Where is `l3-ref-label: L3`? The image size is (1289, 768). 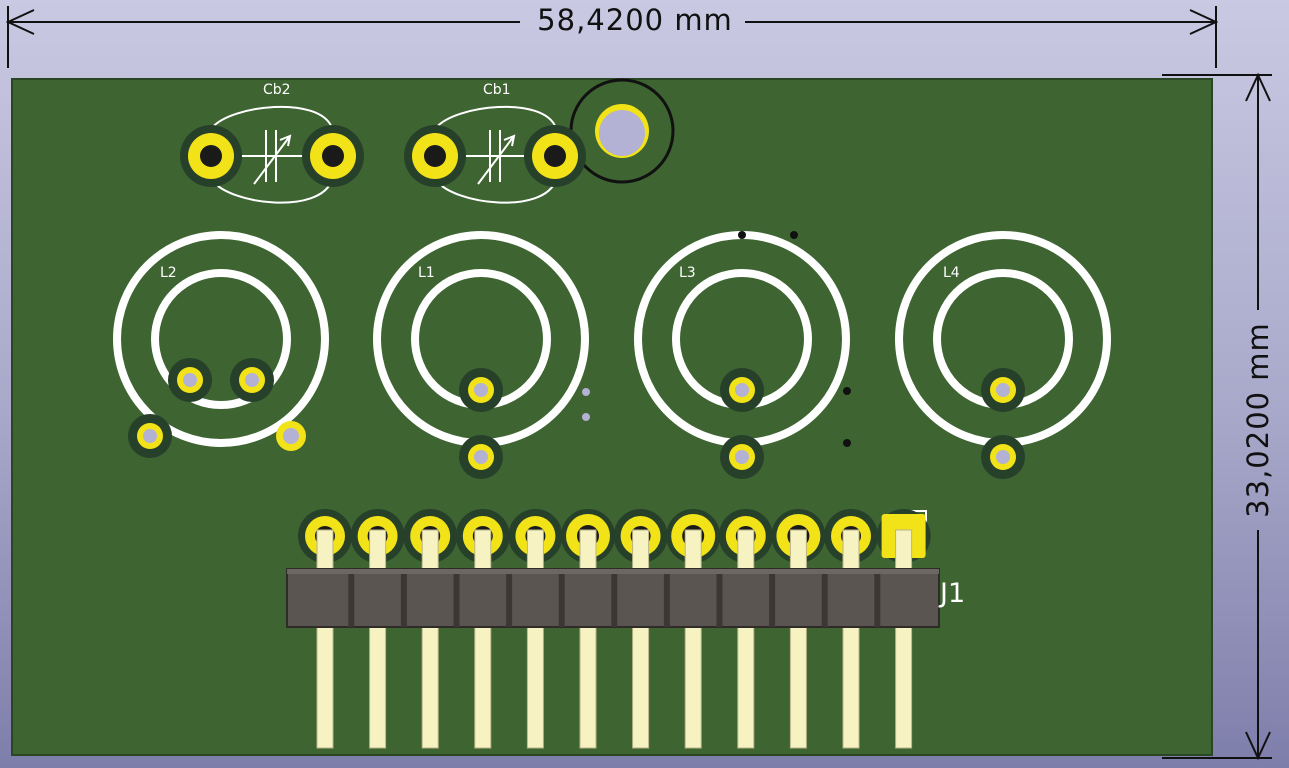 l3-ref-label: L3 is located at coordinates (687, 273).